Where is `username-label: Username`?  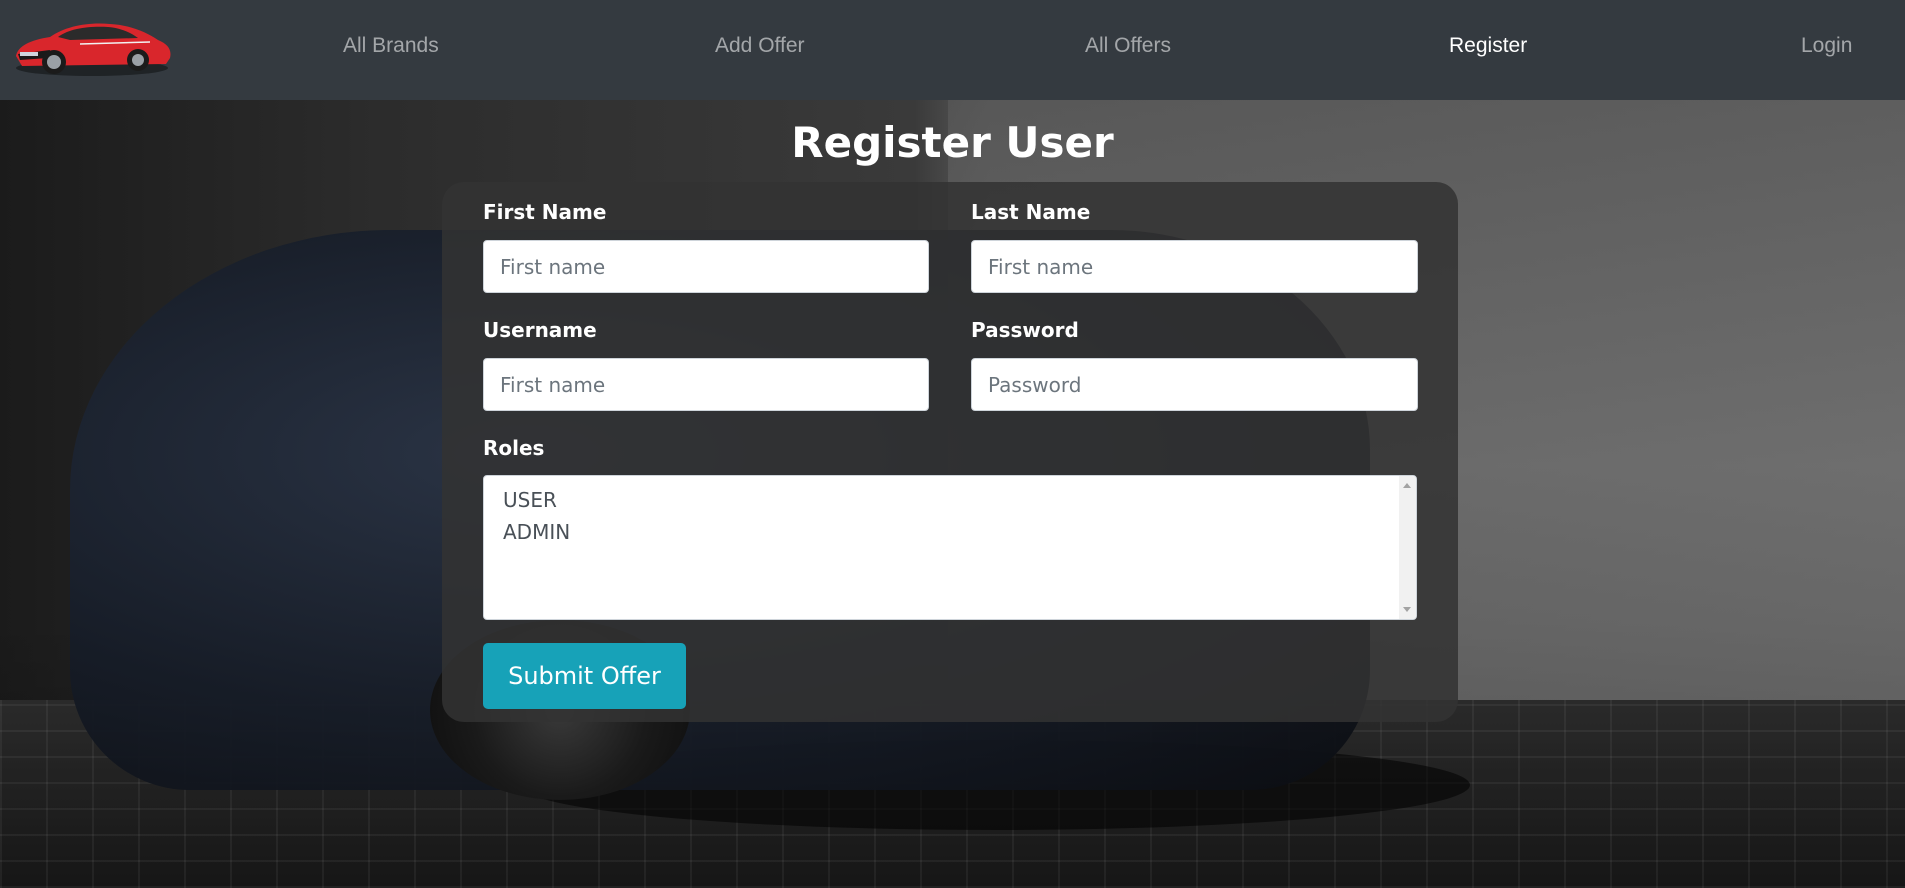 username-label: Username is located at coordinates (540, 330).